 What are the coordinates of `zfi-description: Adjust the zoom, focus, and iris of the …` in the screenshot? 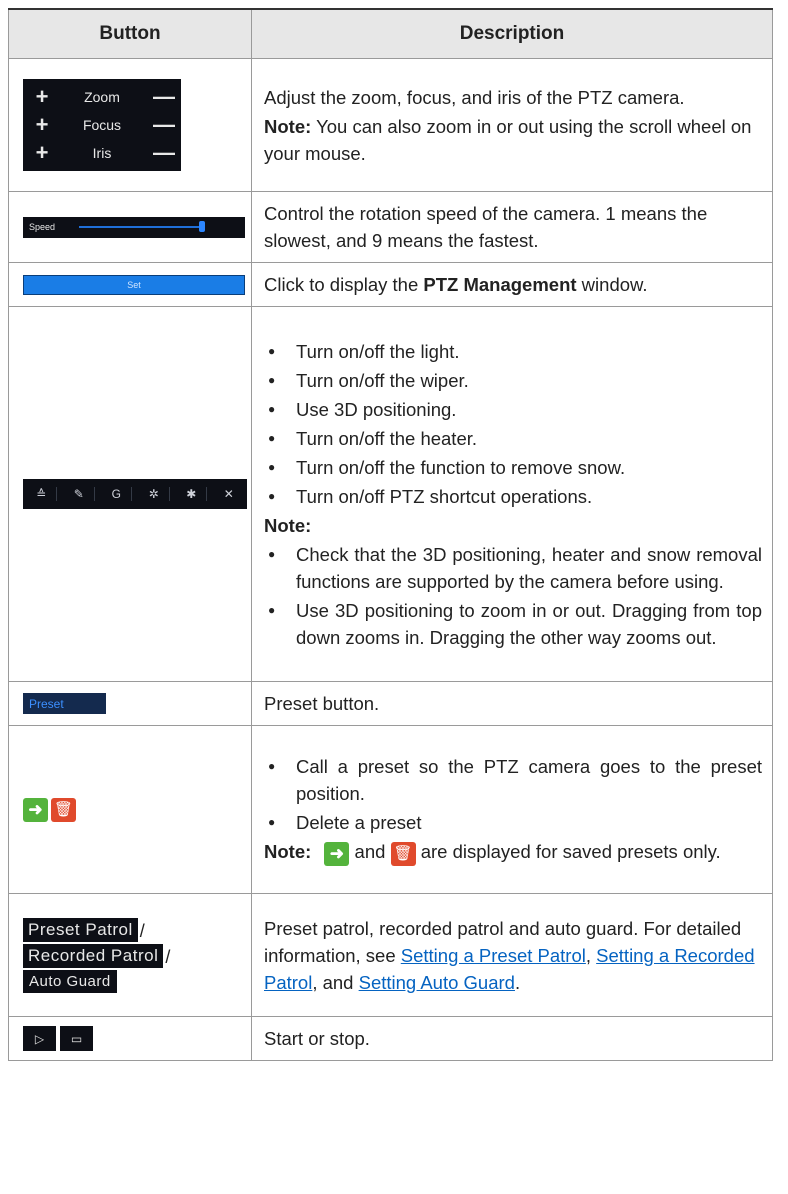 It's located at (474, 97).